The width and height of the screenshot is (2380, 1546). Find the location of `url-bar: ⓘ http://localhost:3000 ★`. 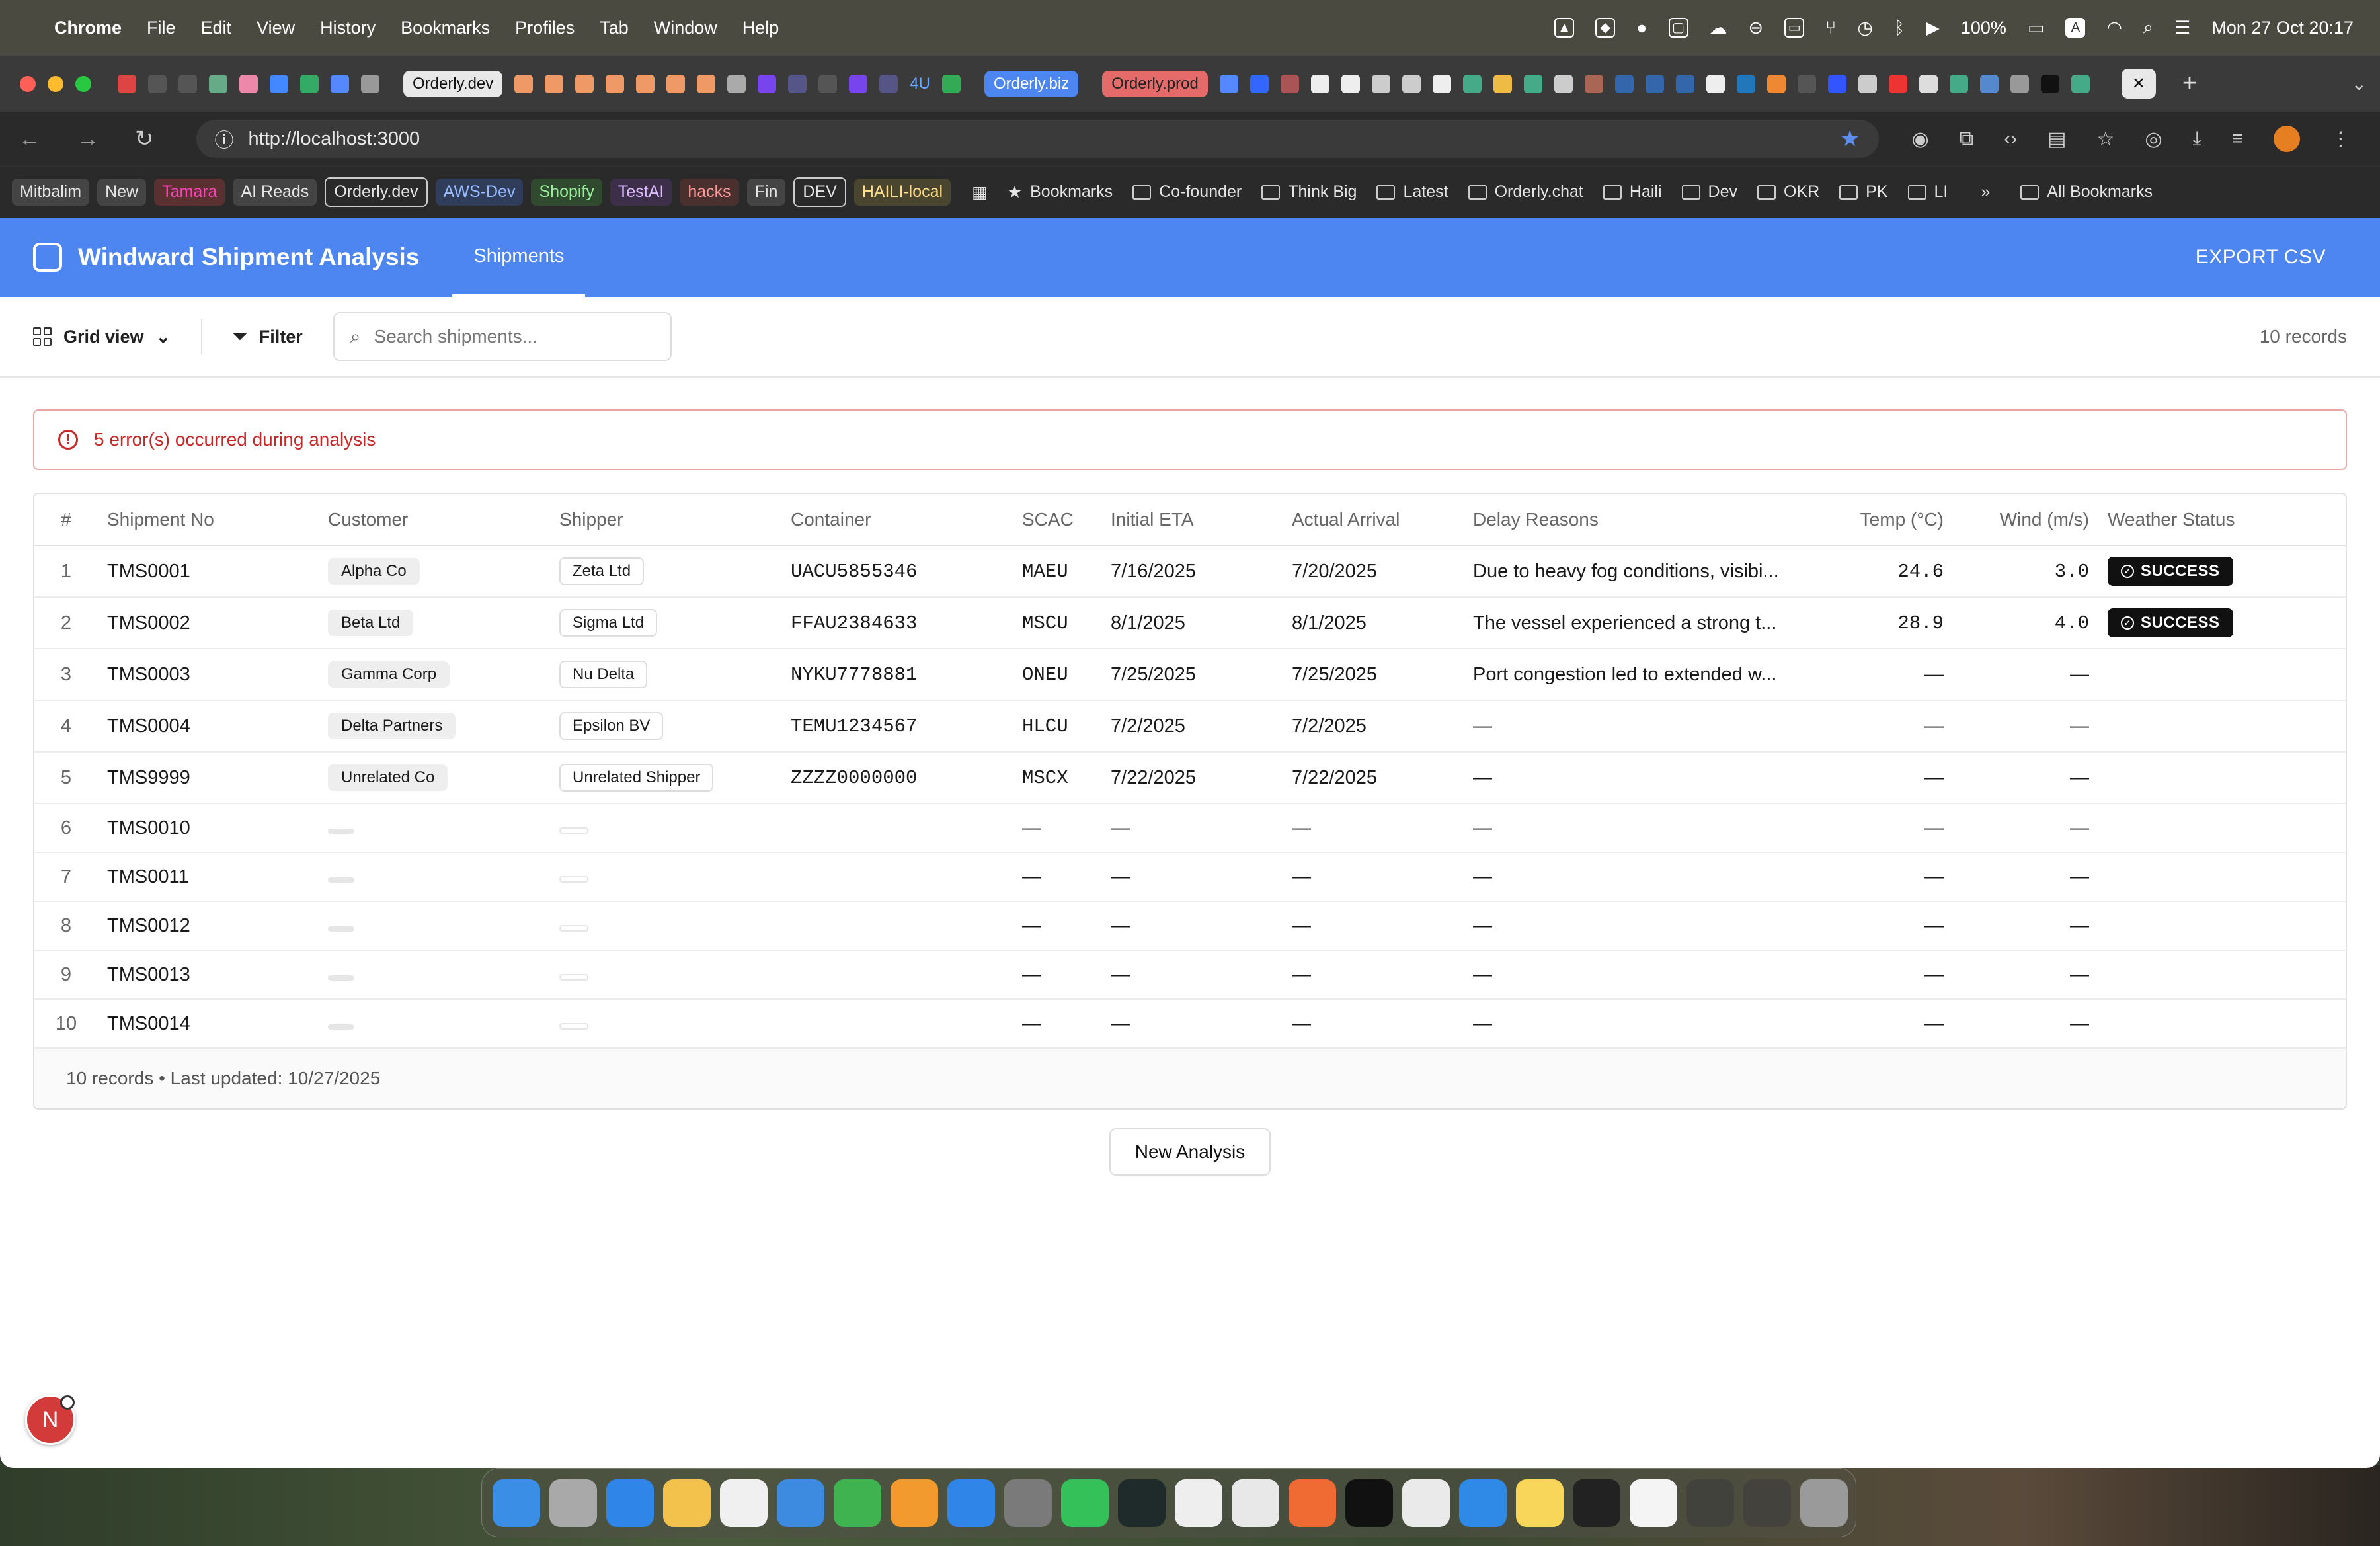

url-bar: ⓘ http://localhost:3000 ★ is located at coordinates (1037, 139).